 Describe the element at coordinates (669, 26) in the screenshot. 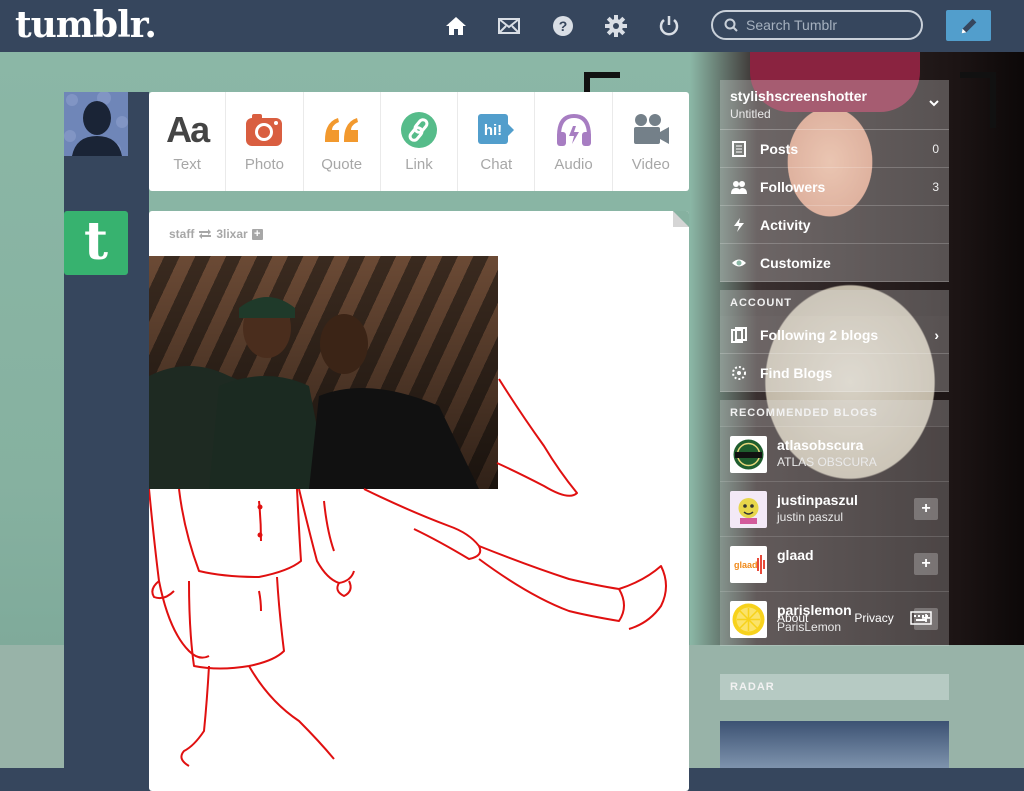

I see `power-icon` at that location.